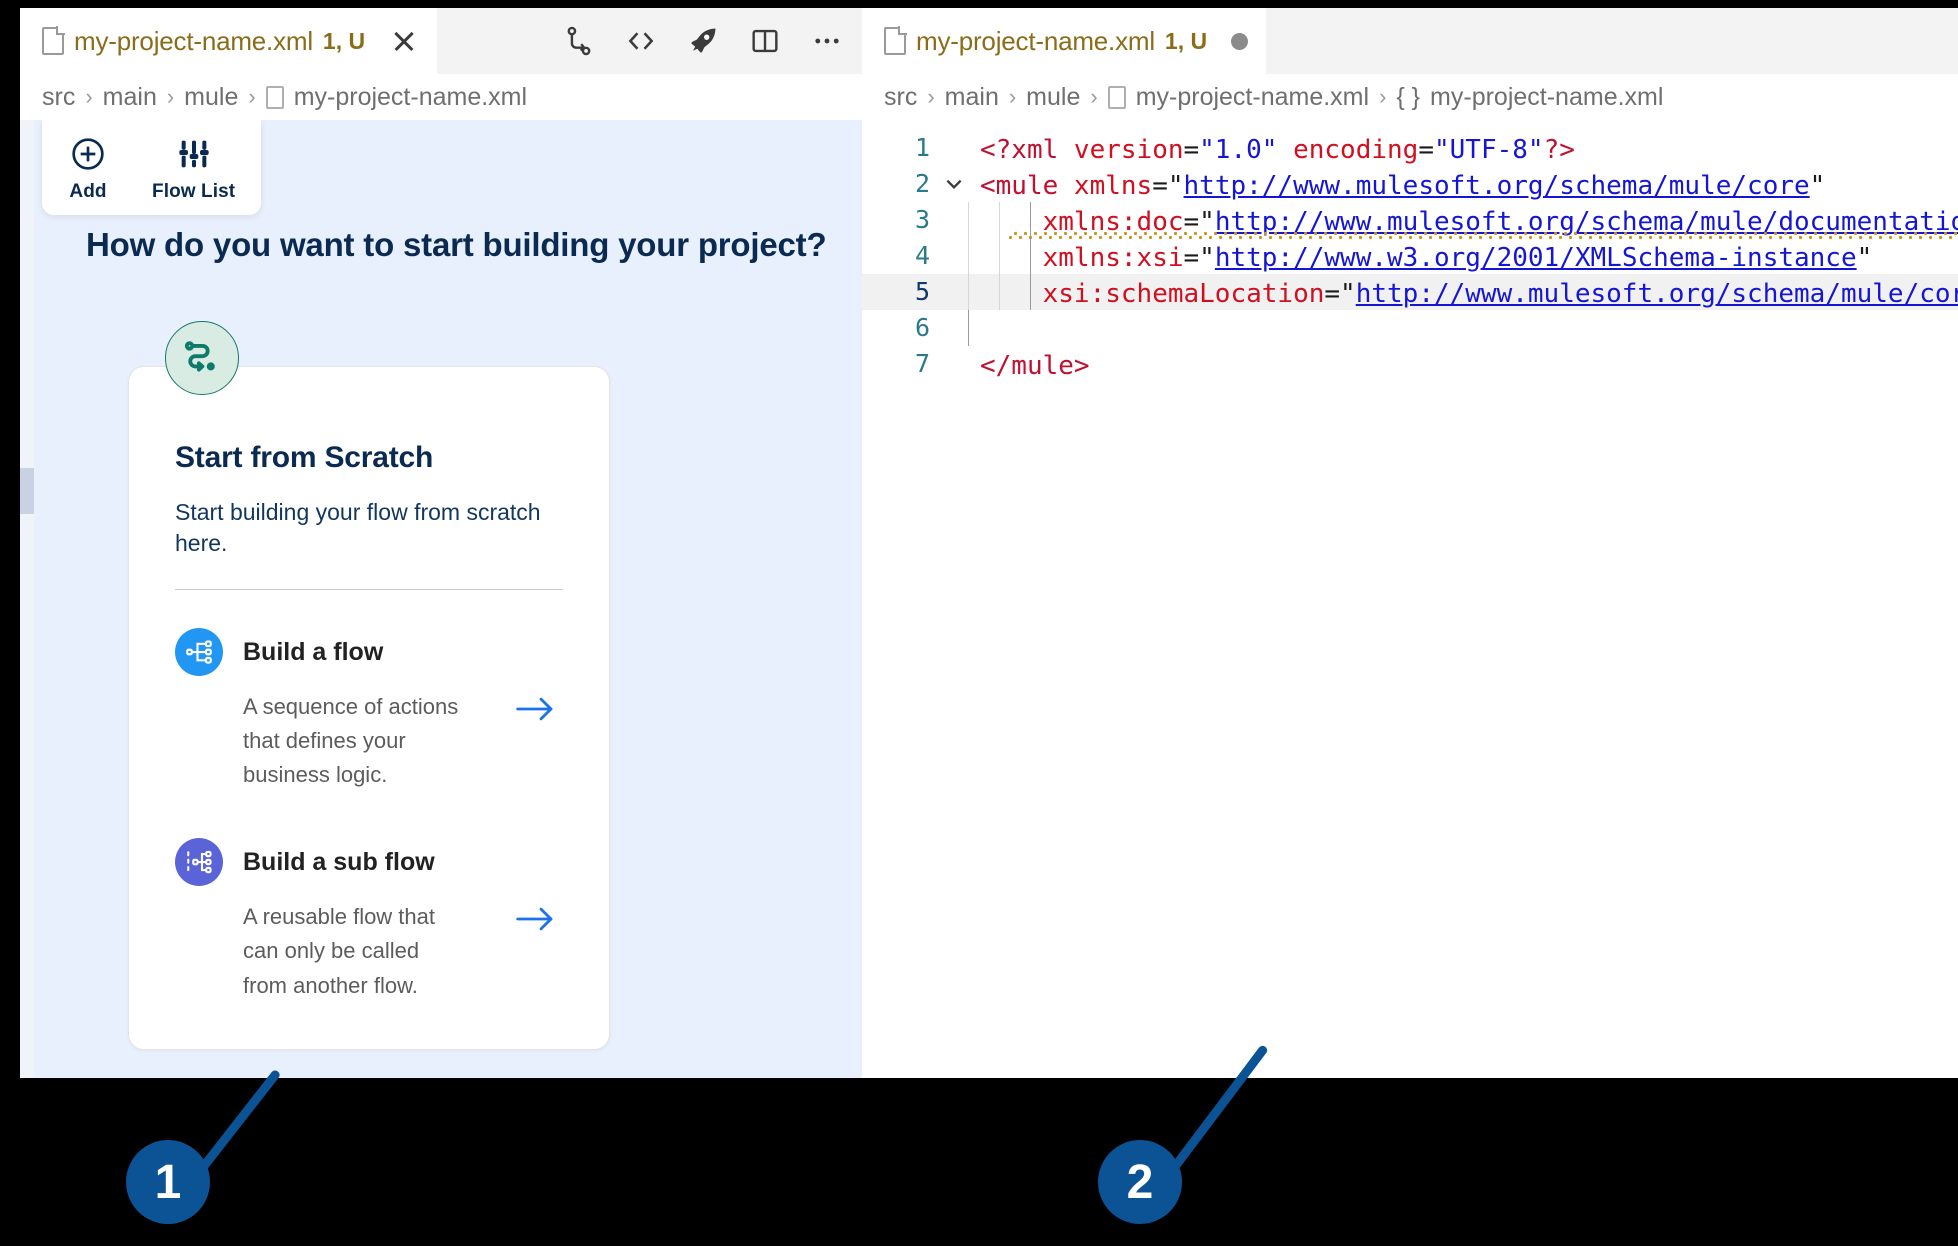  I want to click on panel-scrollbar, so click(27, 599).